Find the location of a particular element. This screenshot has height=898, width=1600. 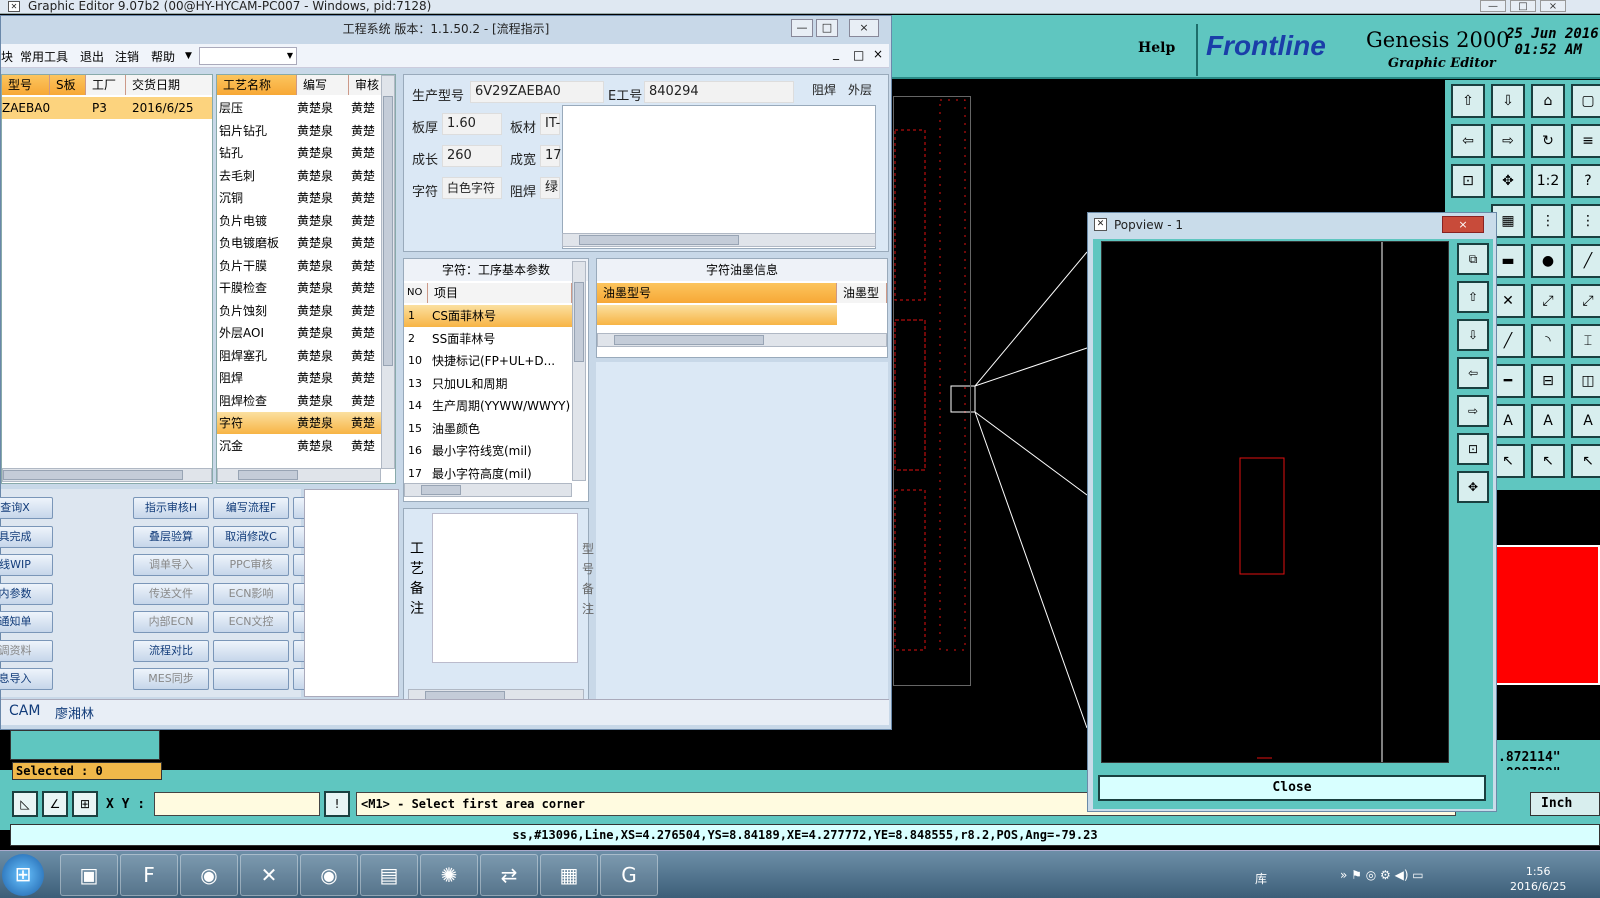

tab-cam: CAM is located at coordinates (24, 711).